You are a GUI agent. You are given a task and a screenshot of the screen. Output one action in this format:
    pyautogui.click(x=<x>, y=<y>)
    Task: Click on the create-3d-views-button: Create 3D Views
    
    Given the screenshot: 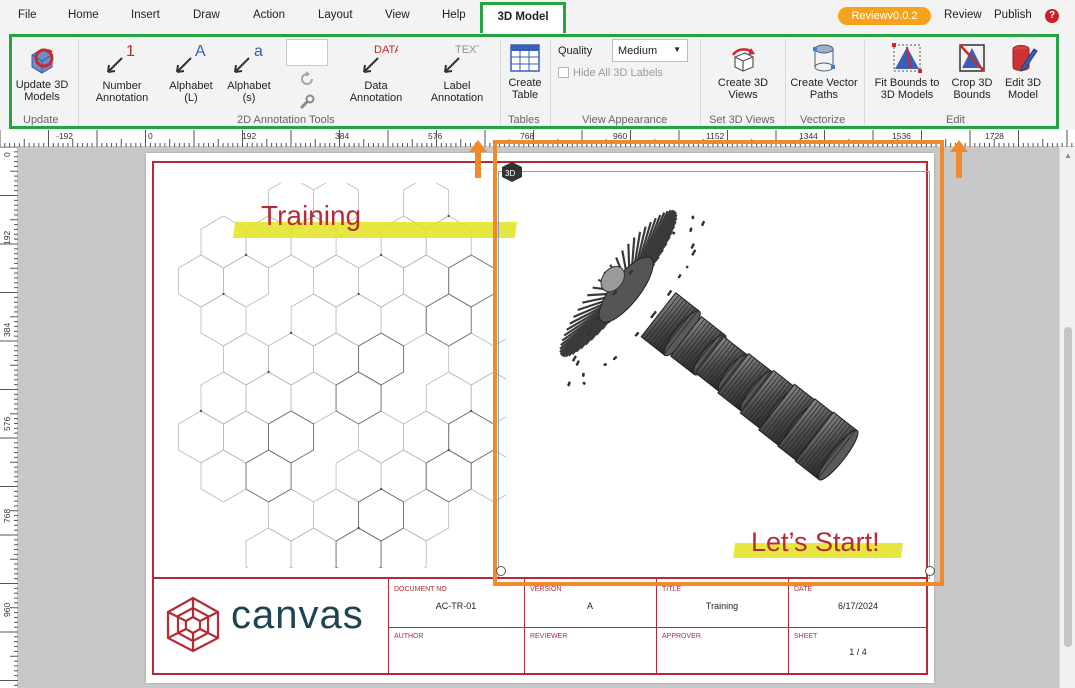 What is the action you would take?
    pyautogui.click(x=743, y=72)
    